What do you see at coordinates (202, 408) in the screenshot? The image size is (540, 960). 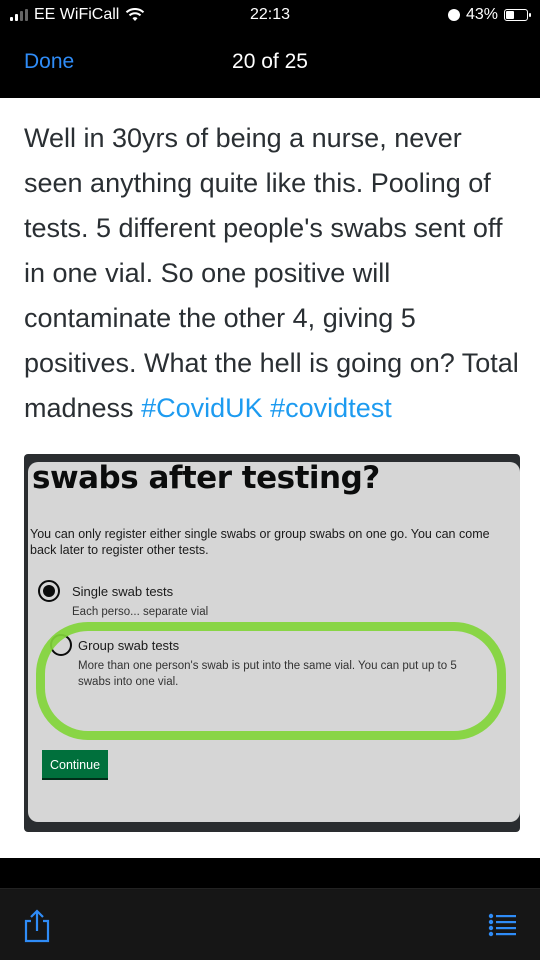 I see `hashtag: #CovidUK` at bounding box center [202, 408].